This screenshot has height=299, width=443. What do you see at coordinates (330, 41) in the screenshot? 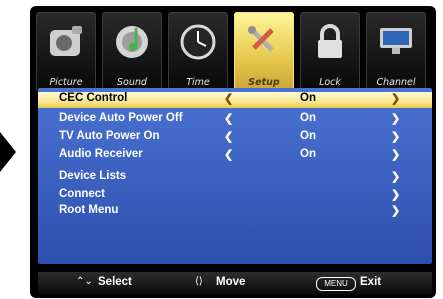
I see `lock-icon` at bounding box center [330, 41].